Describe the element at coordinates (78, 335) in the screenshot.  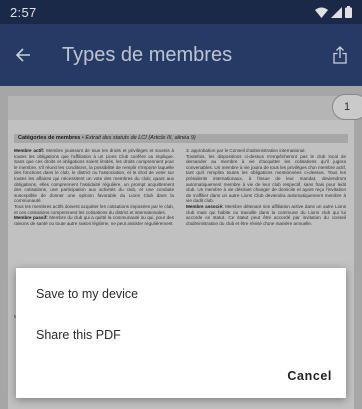
I see `share-pdf-option: Share this PDF` at that location.